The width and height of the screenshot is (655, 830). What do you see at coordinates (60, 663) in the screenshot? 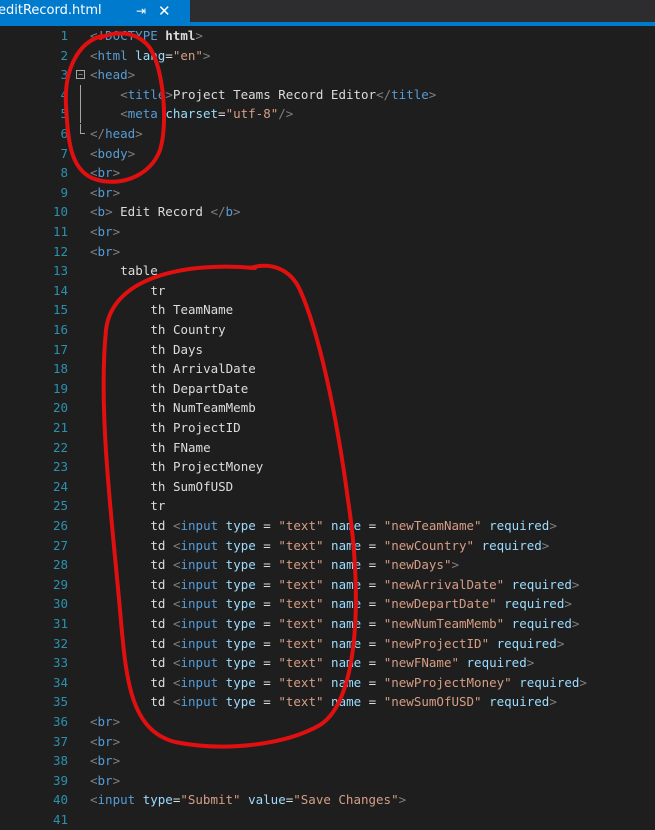
I see `line-number: 33` at bounding box center [60, 663].